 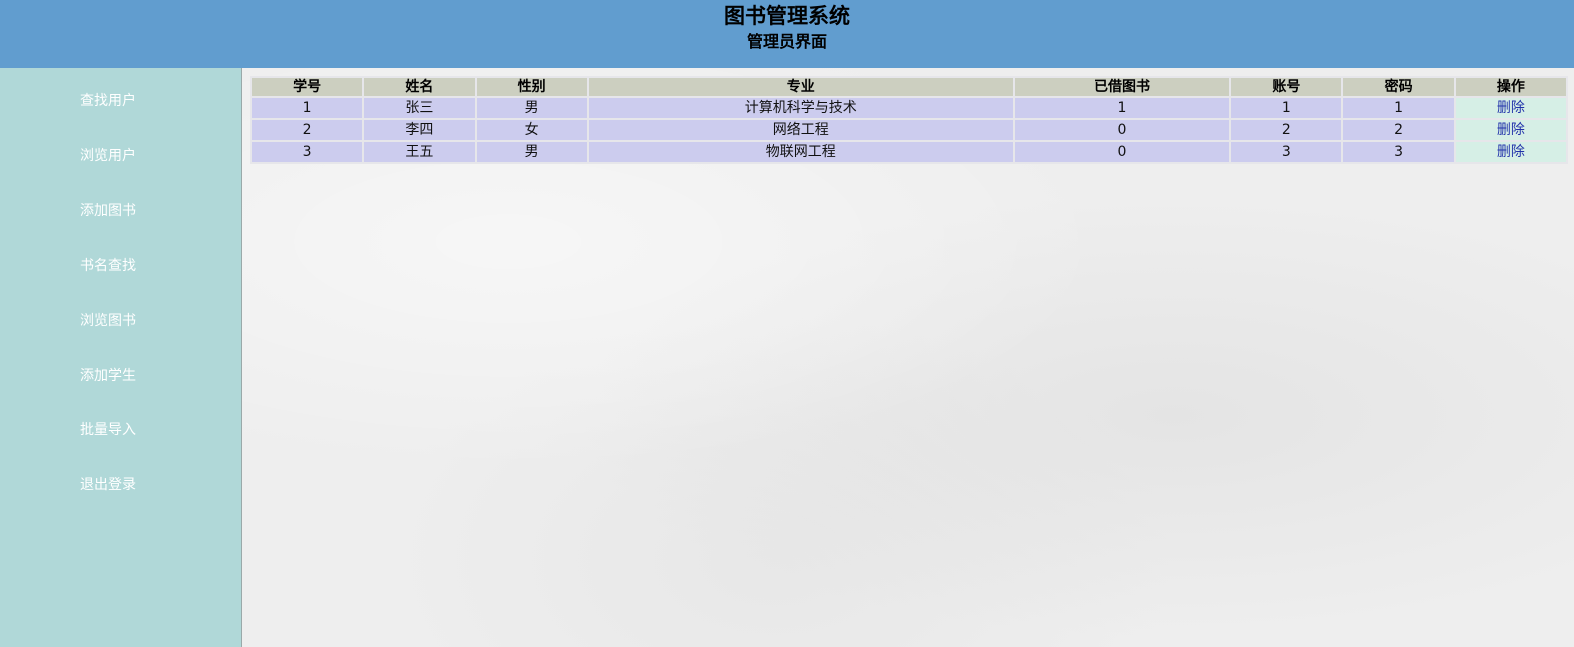 What do you see at coordinates (1398, 87) in the screenshot?
I see `column-header-password: 密码` at bounding box center [1398, 87].